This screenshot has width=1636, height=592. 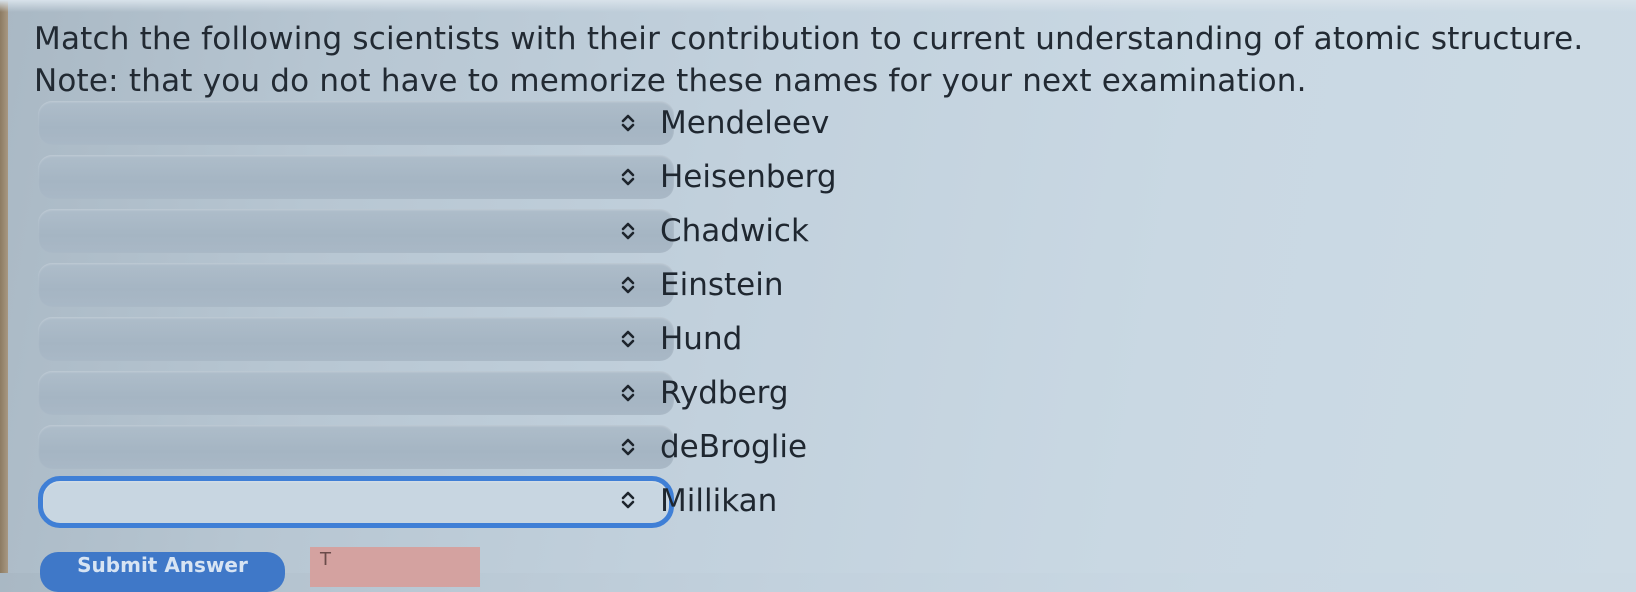 I want to click on match-row: Einstein, so click(x=538, y=286).